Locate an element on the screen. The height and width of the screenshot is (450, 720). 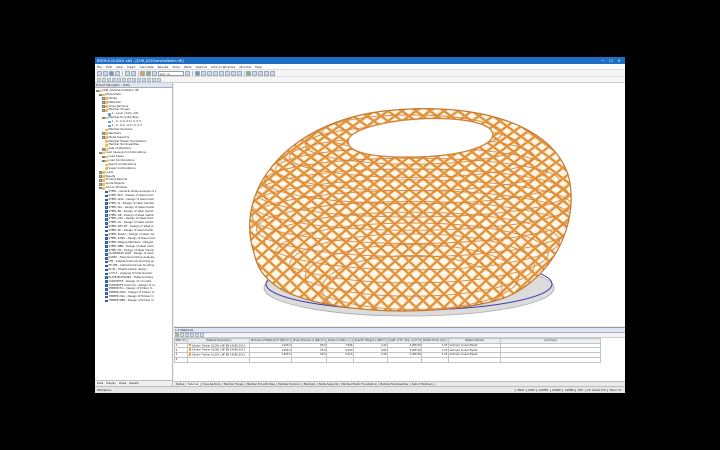
status-cartes: CARTES is located at coordinates (543, 390).